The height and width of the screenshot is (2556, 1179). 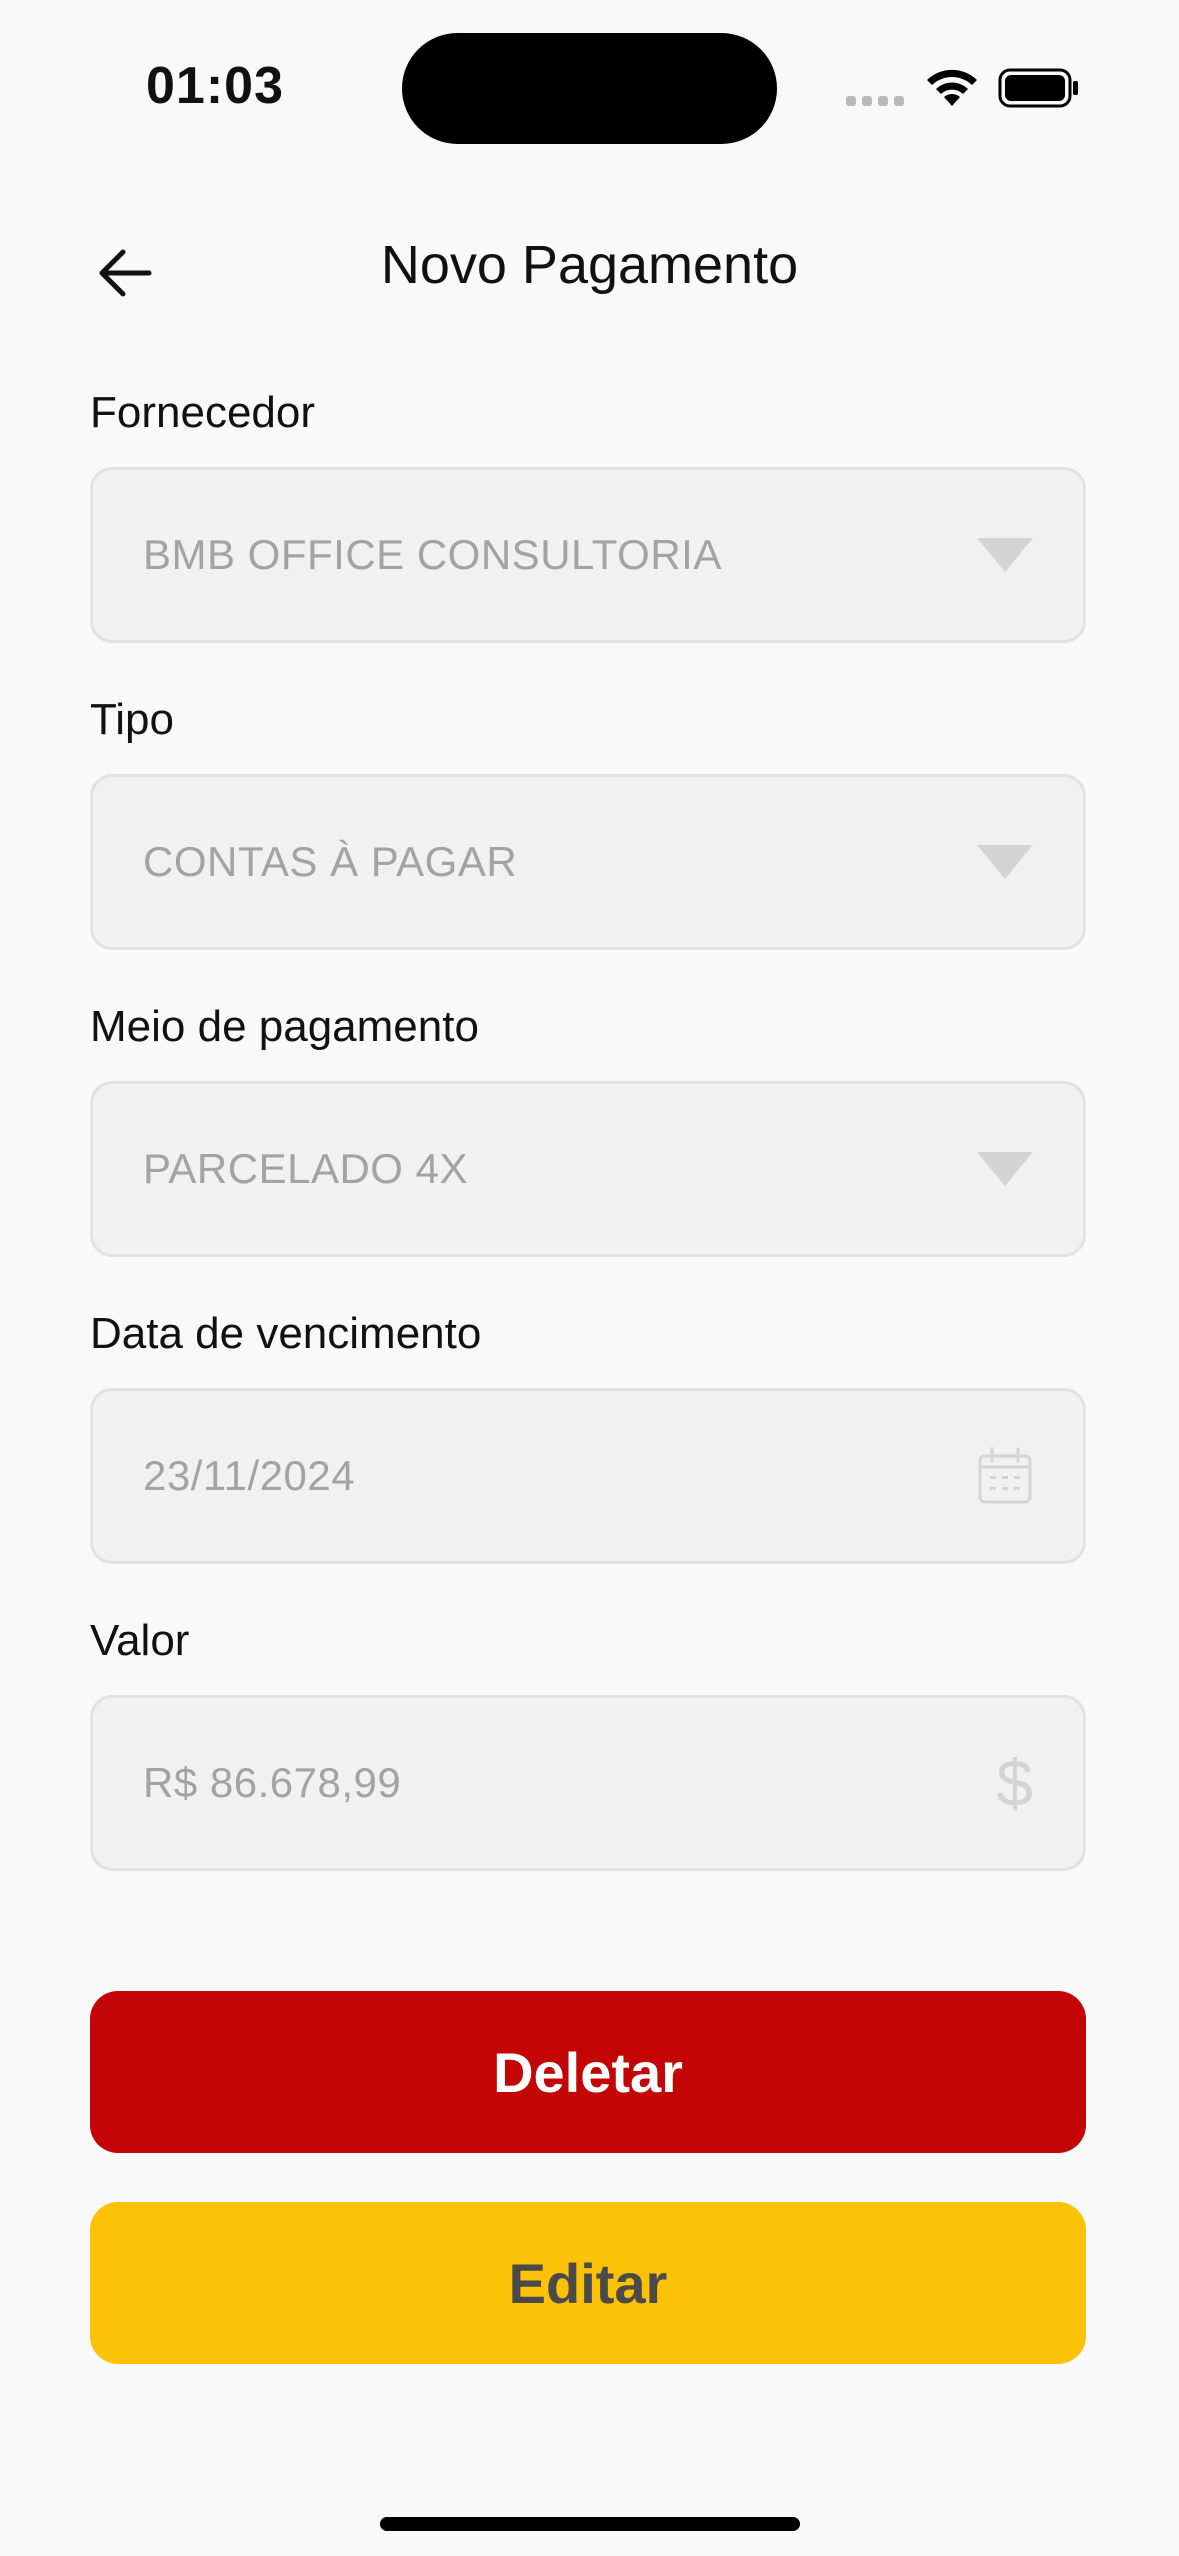 I want to click on app-header: Novo Pagamento, so click(x=589, y=270).